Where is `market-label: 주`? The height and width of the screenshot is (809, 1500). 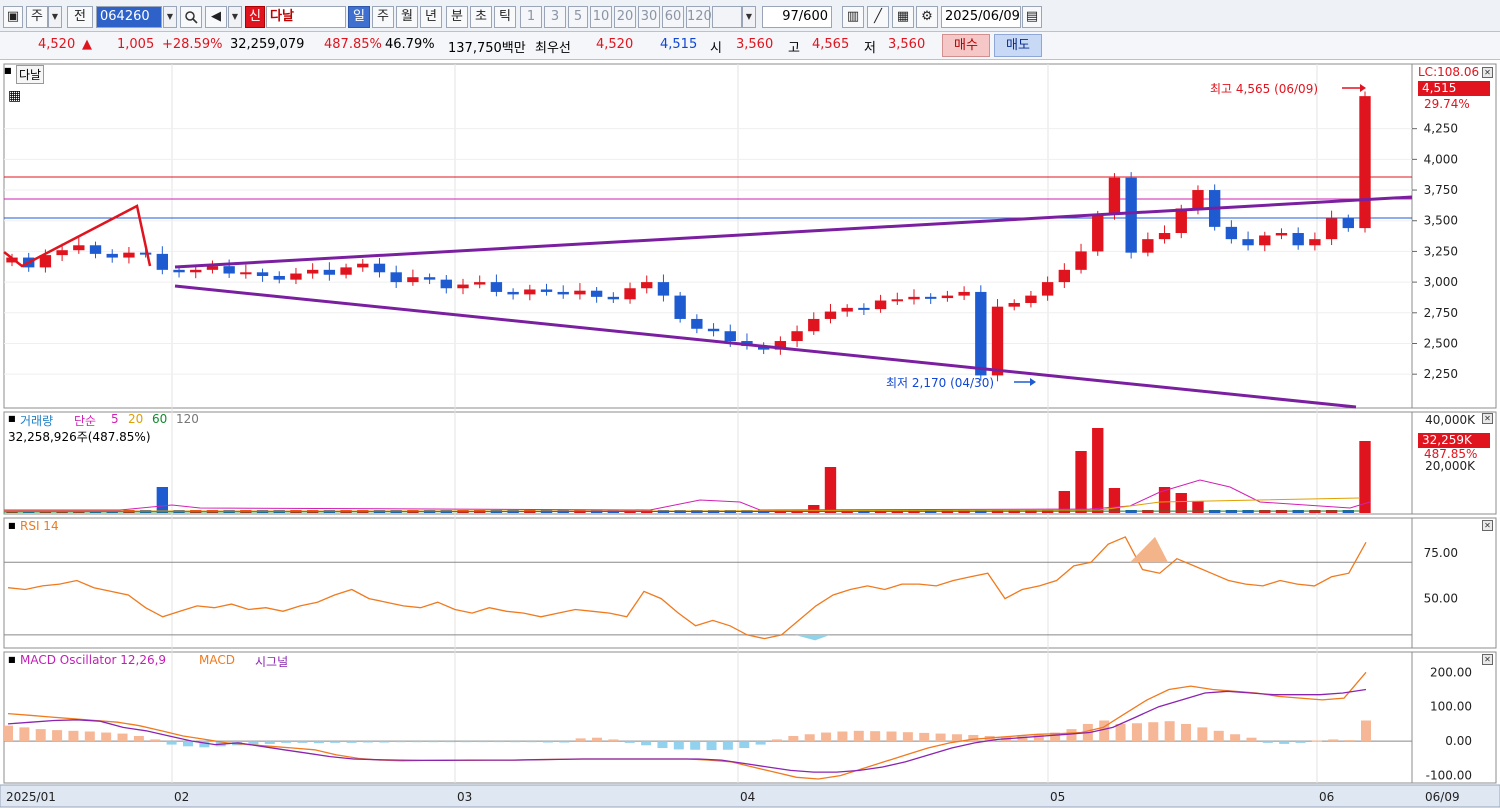 market-label: 주 is located at coordinates (37, 16).